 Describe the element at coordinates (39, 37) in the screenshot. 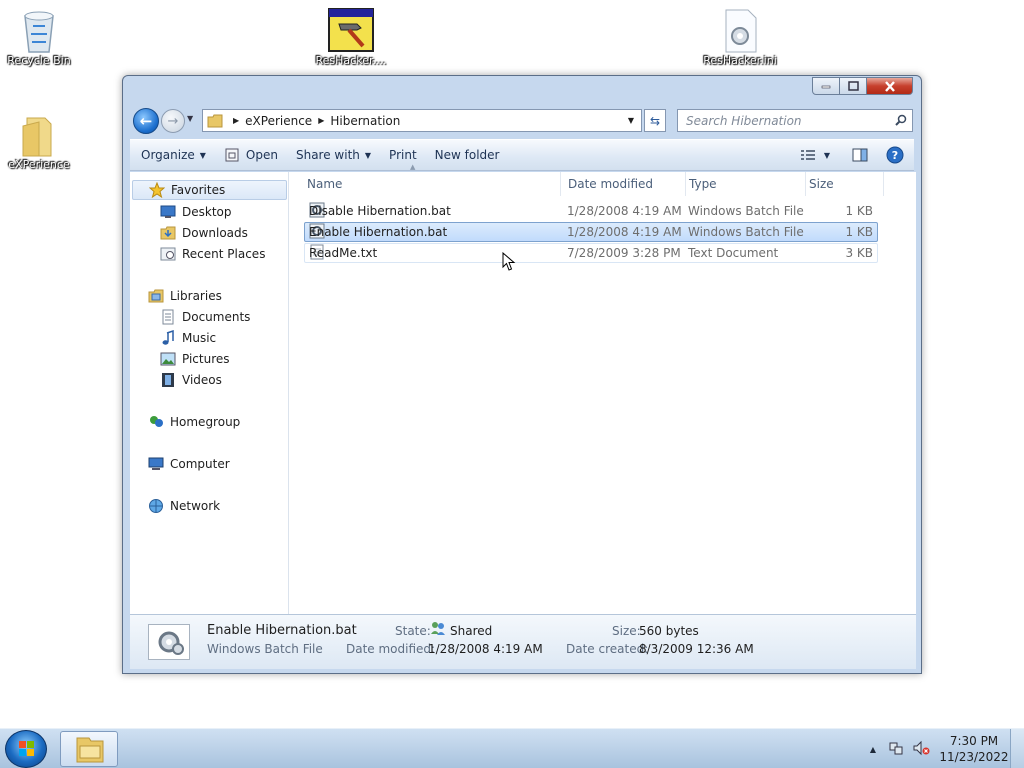

I see `desktop-icon-recycle-bin: Recycle Bin` at that location.